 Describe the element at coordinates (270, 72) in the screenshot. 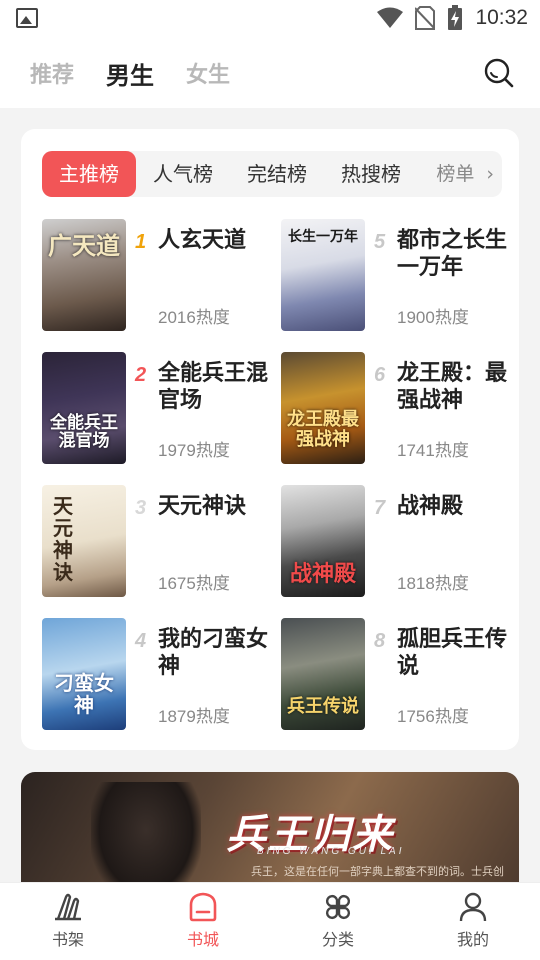

I see `top-header: 推荐 男生 女生` at that location.